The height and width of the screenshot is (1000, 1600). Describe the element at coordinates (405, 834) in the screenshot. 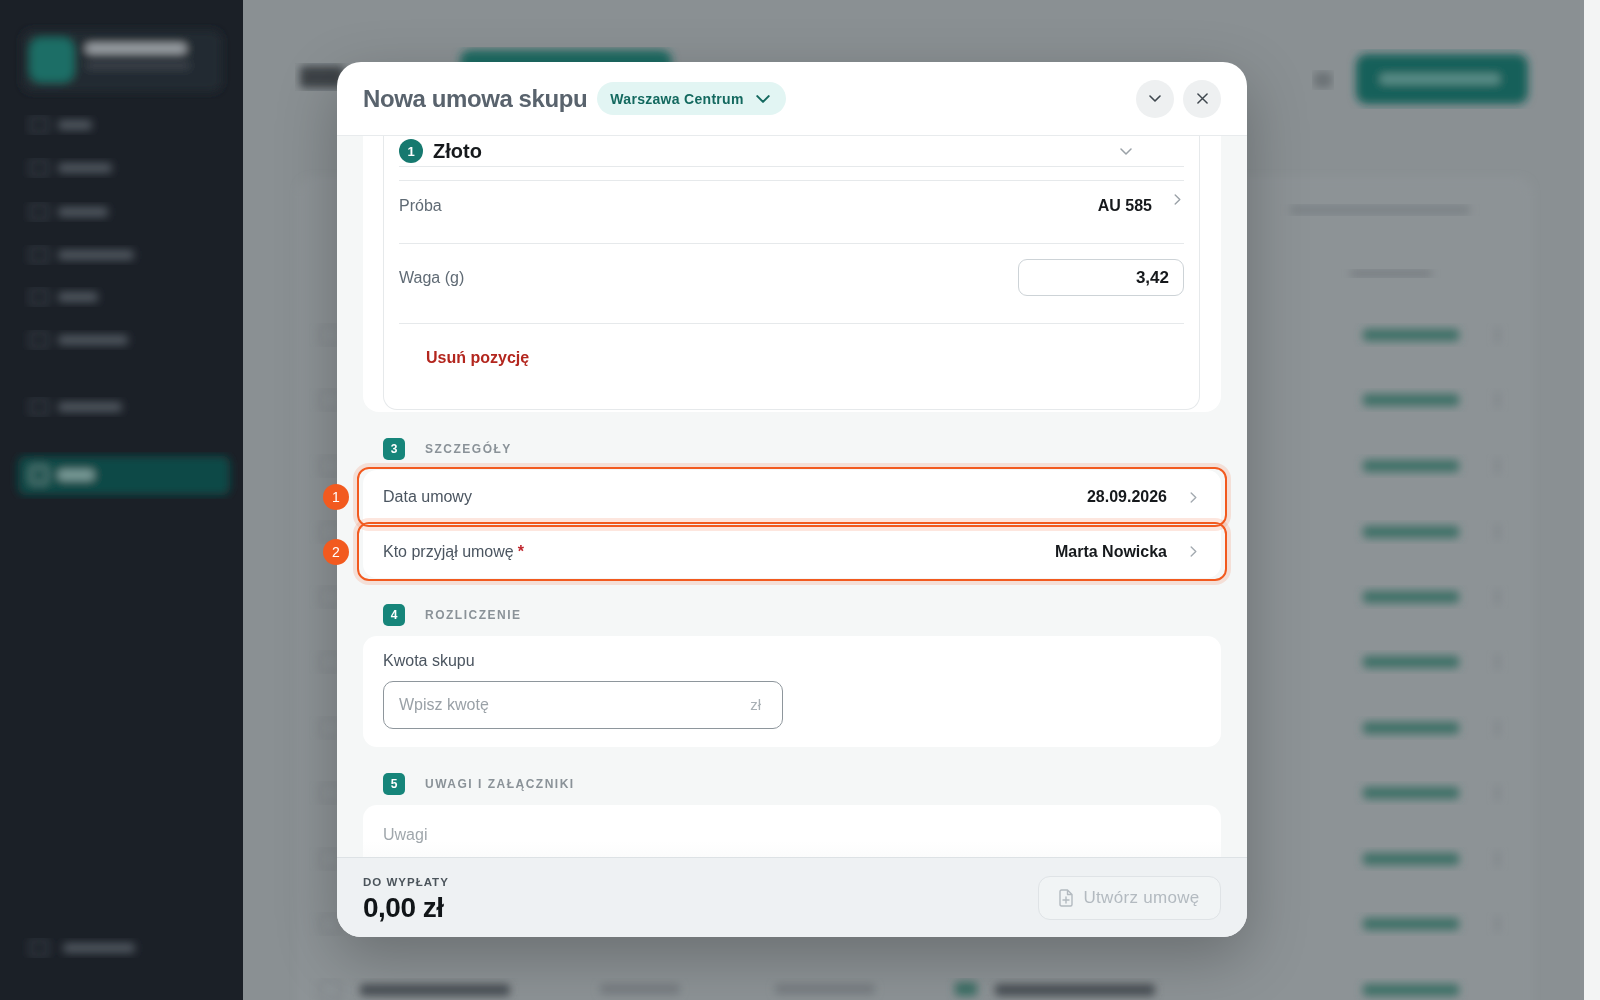

I see `field-label: Uwagi` at that location.